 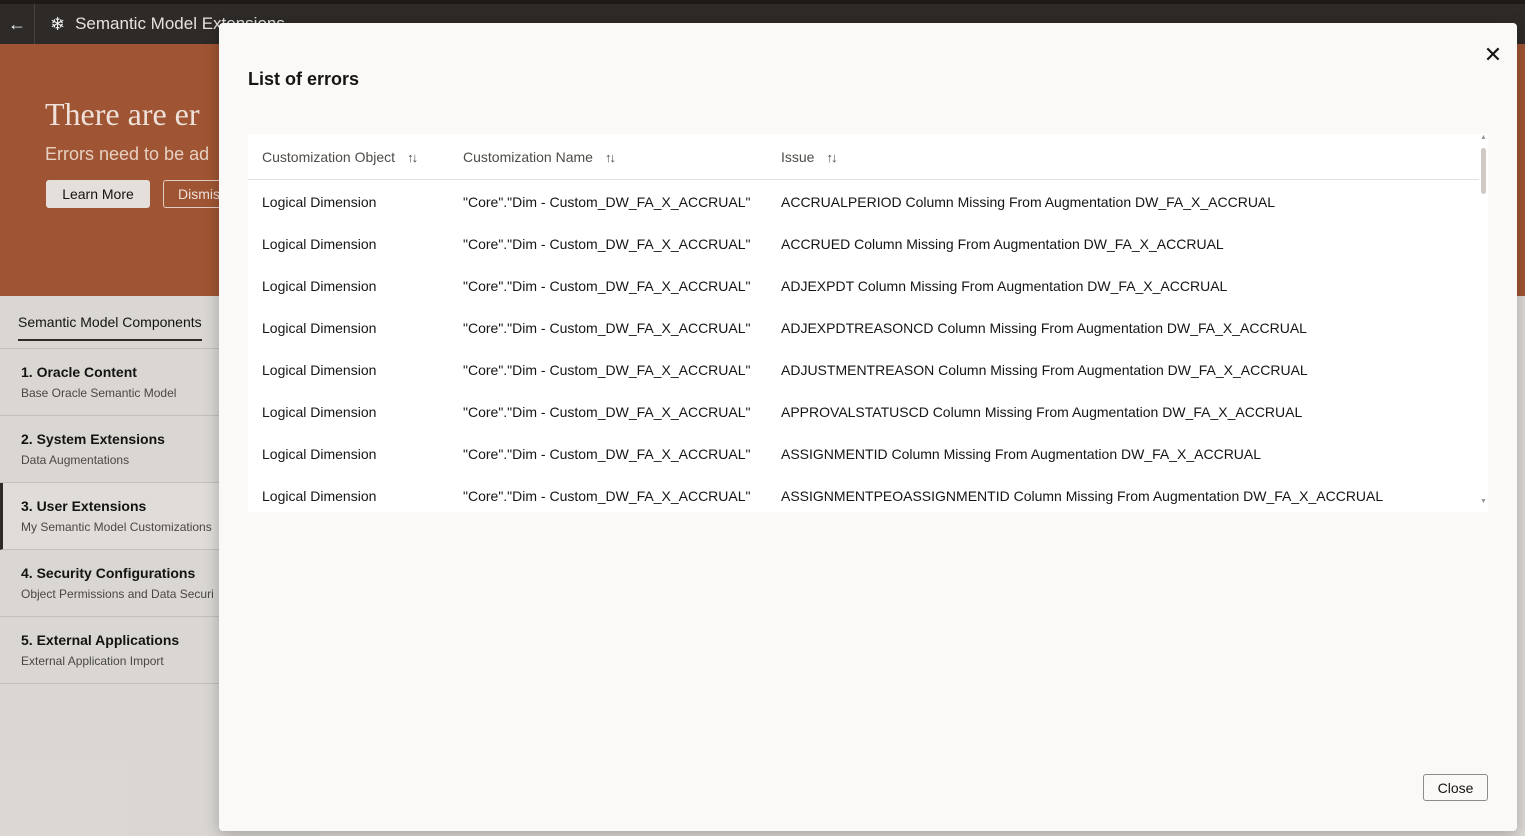 What do you see at coordinates (1483, 501) in the screenshot?
I see `scroll-down-icon: ▼` at bounding box center [1483, 501].